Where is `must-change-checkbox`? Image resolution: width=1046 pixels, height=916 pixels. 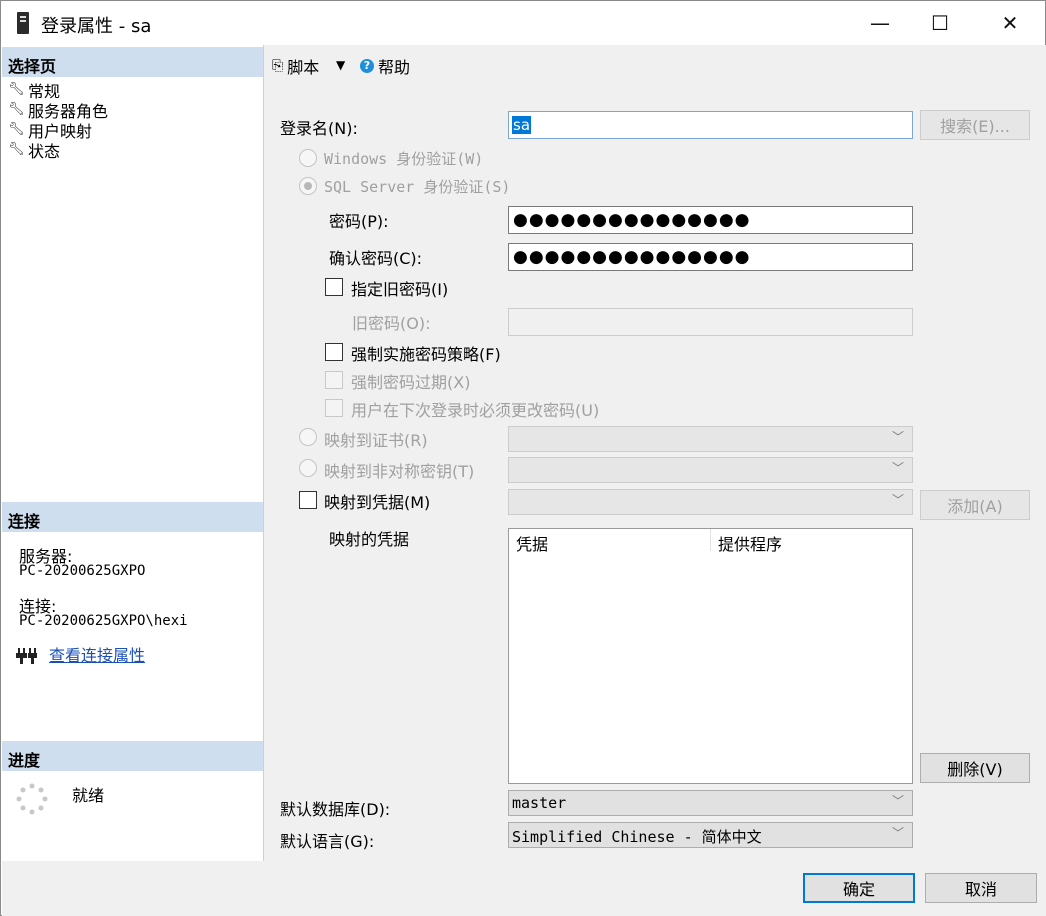
must-change-checkbox is located at coordinates (334, 408).